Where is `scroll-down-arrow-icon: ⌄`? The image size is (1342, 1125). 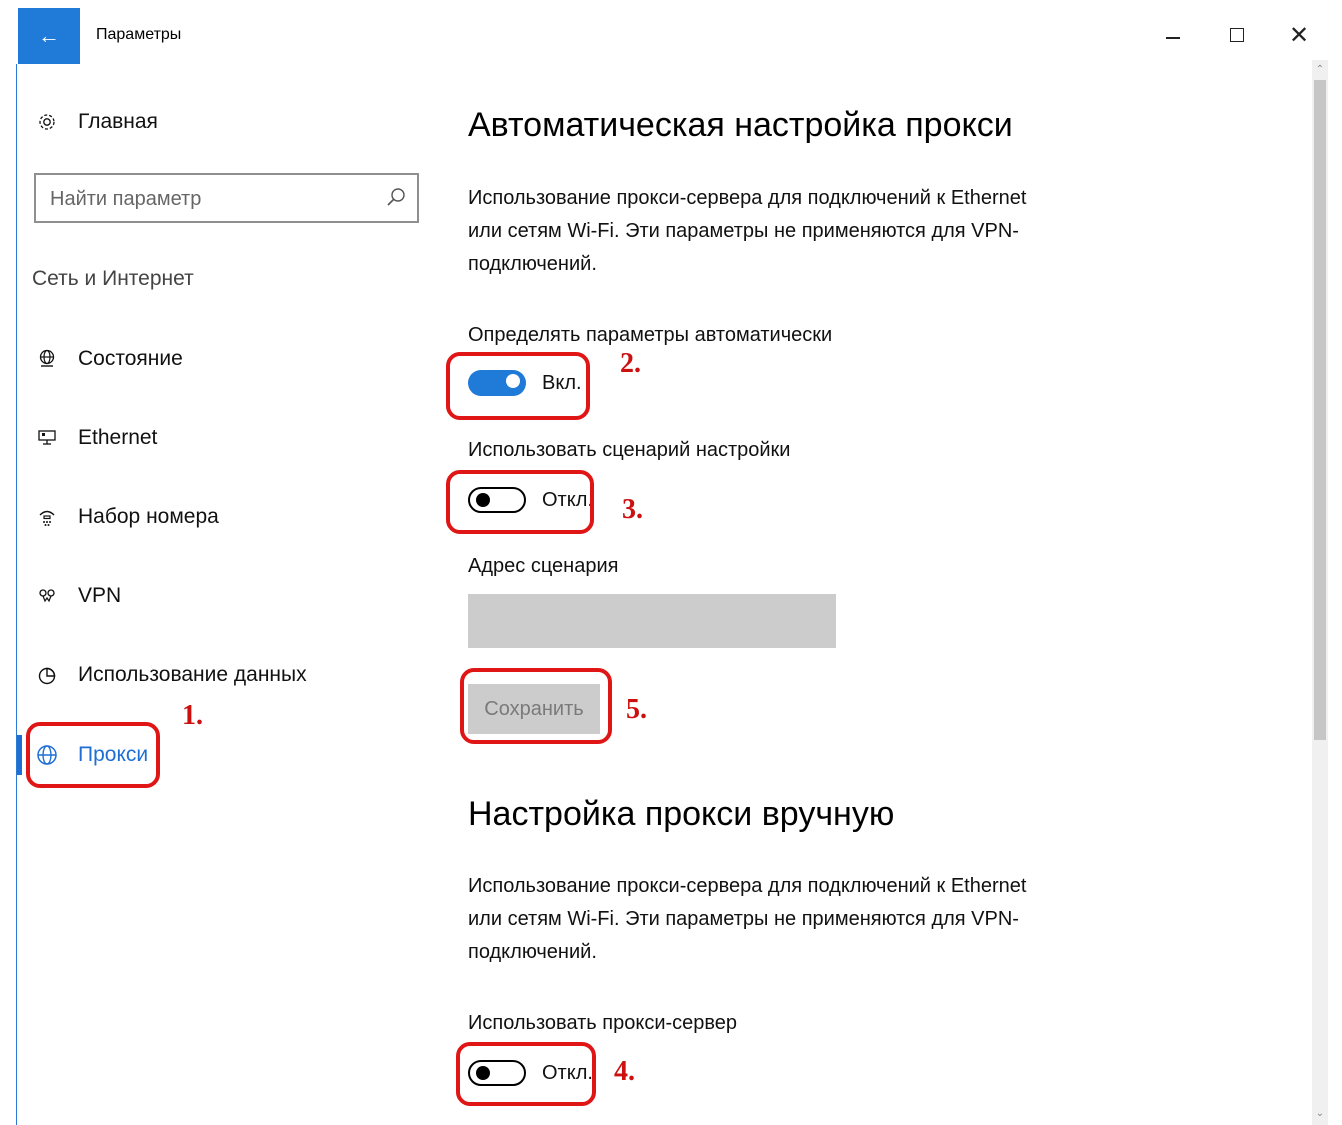
scroll-down-arrow-icon: ⌄ is located at coordinates (1320, 1114).